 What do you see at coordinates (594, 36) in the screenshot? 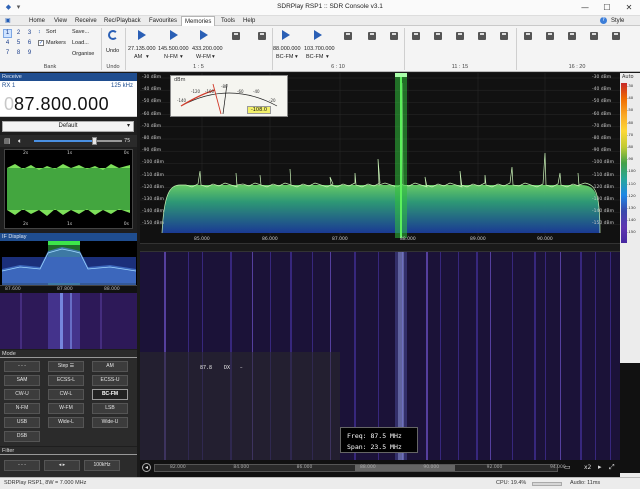
I see `memory-19-save-icon` at bounding box center [594, 36].